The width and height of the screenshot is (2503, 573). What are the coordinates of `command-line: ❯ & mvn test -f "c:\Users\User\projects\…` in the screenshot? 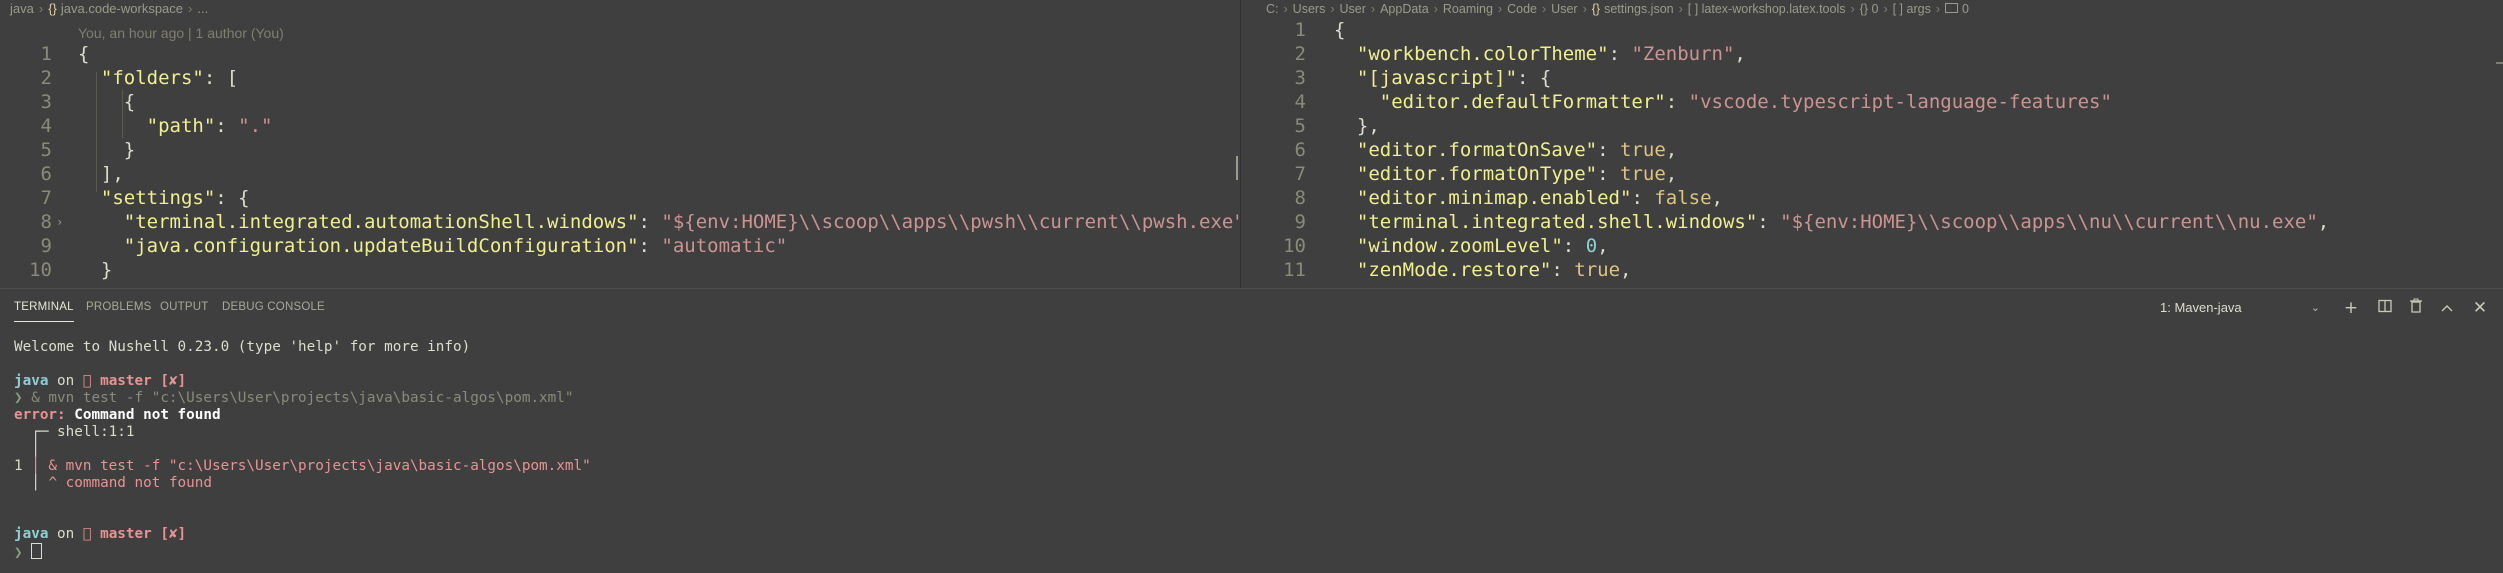 It's located at (1258, 398).